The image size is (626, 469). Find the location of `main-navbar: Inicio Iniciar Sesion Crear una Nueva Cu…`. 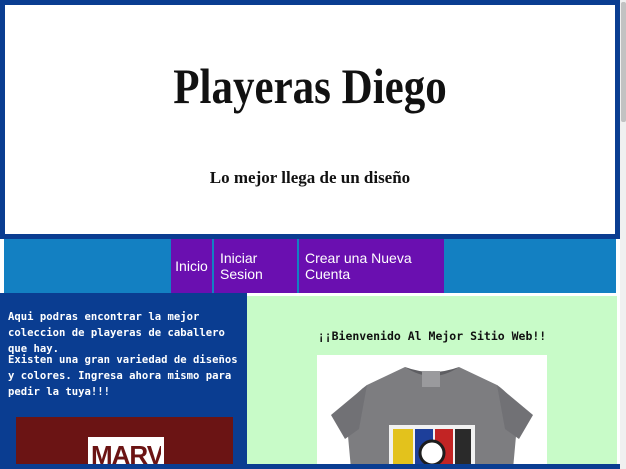

main-navbar: Inicio Iniciar Sesion Crear una Nueva Cu… is located at coordinates (310, 266).